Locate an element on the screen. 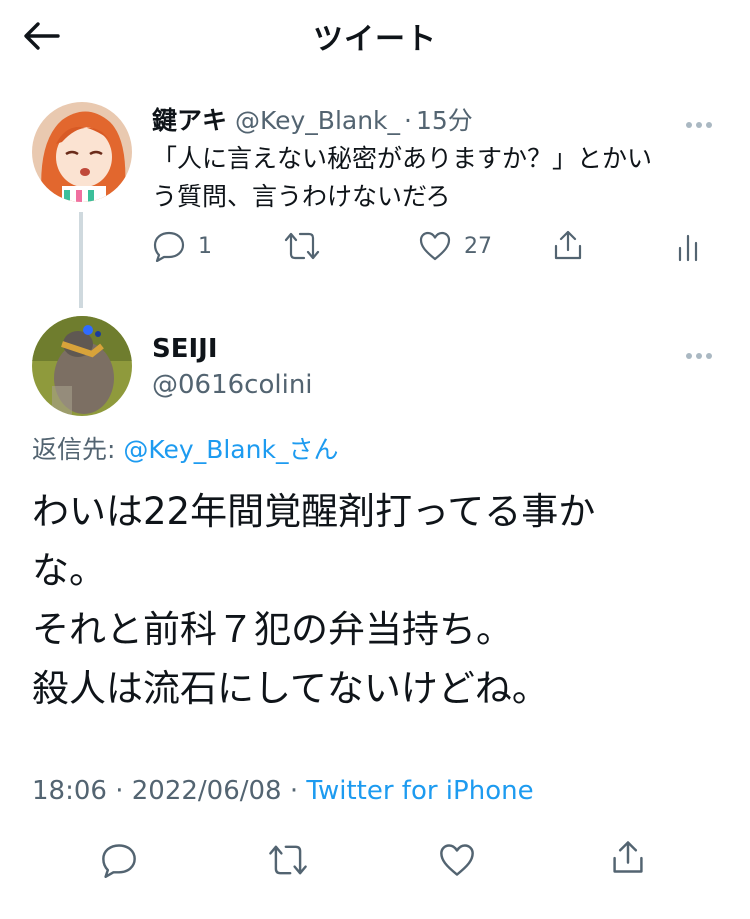 The height and width of the screenshot is (919, 750). reply-to: 返信先: @Key_Blank_さん is located at coordinates (185, 448).